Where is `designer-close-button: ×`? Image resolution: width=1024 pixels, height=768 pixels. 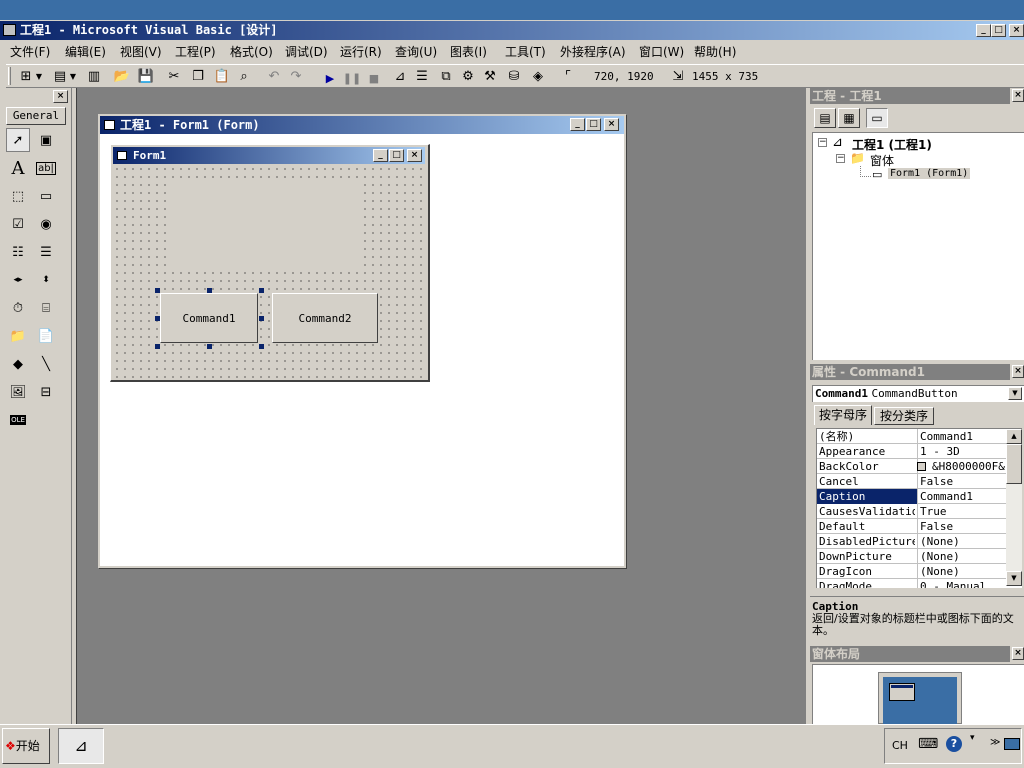
designer-close-button: × is located at coordinates (611, 124).